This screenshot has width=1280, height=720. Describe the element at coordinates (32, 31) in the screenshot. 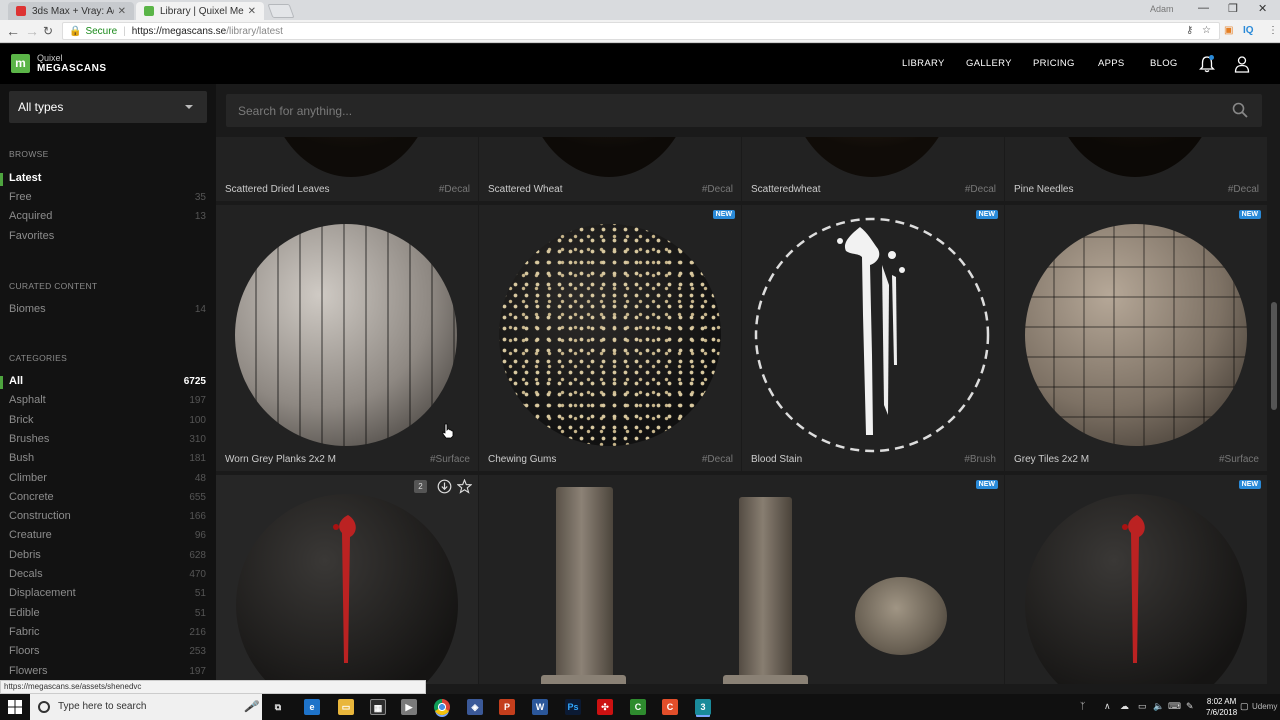

I see `forward-icon: →` at that location.